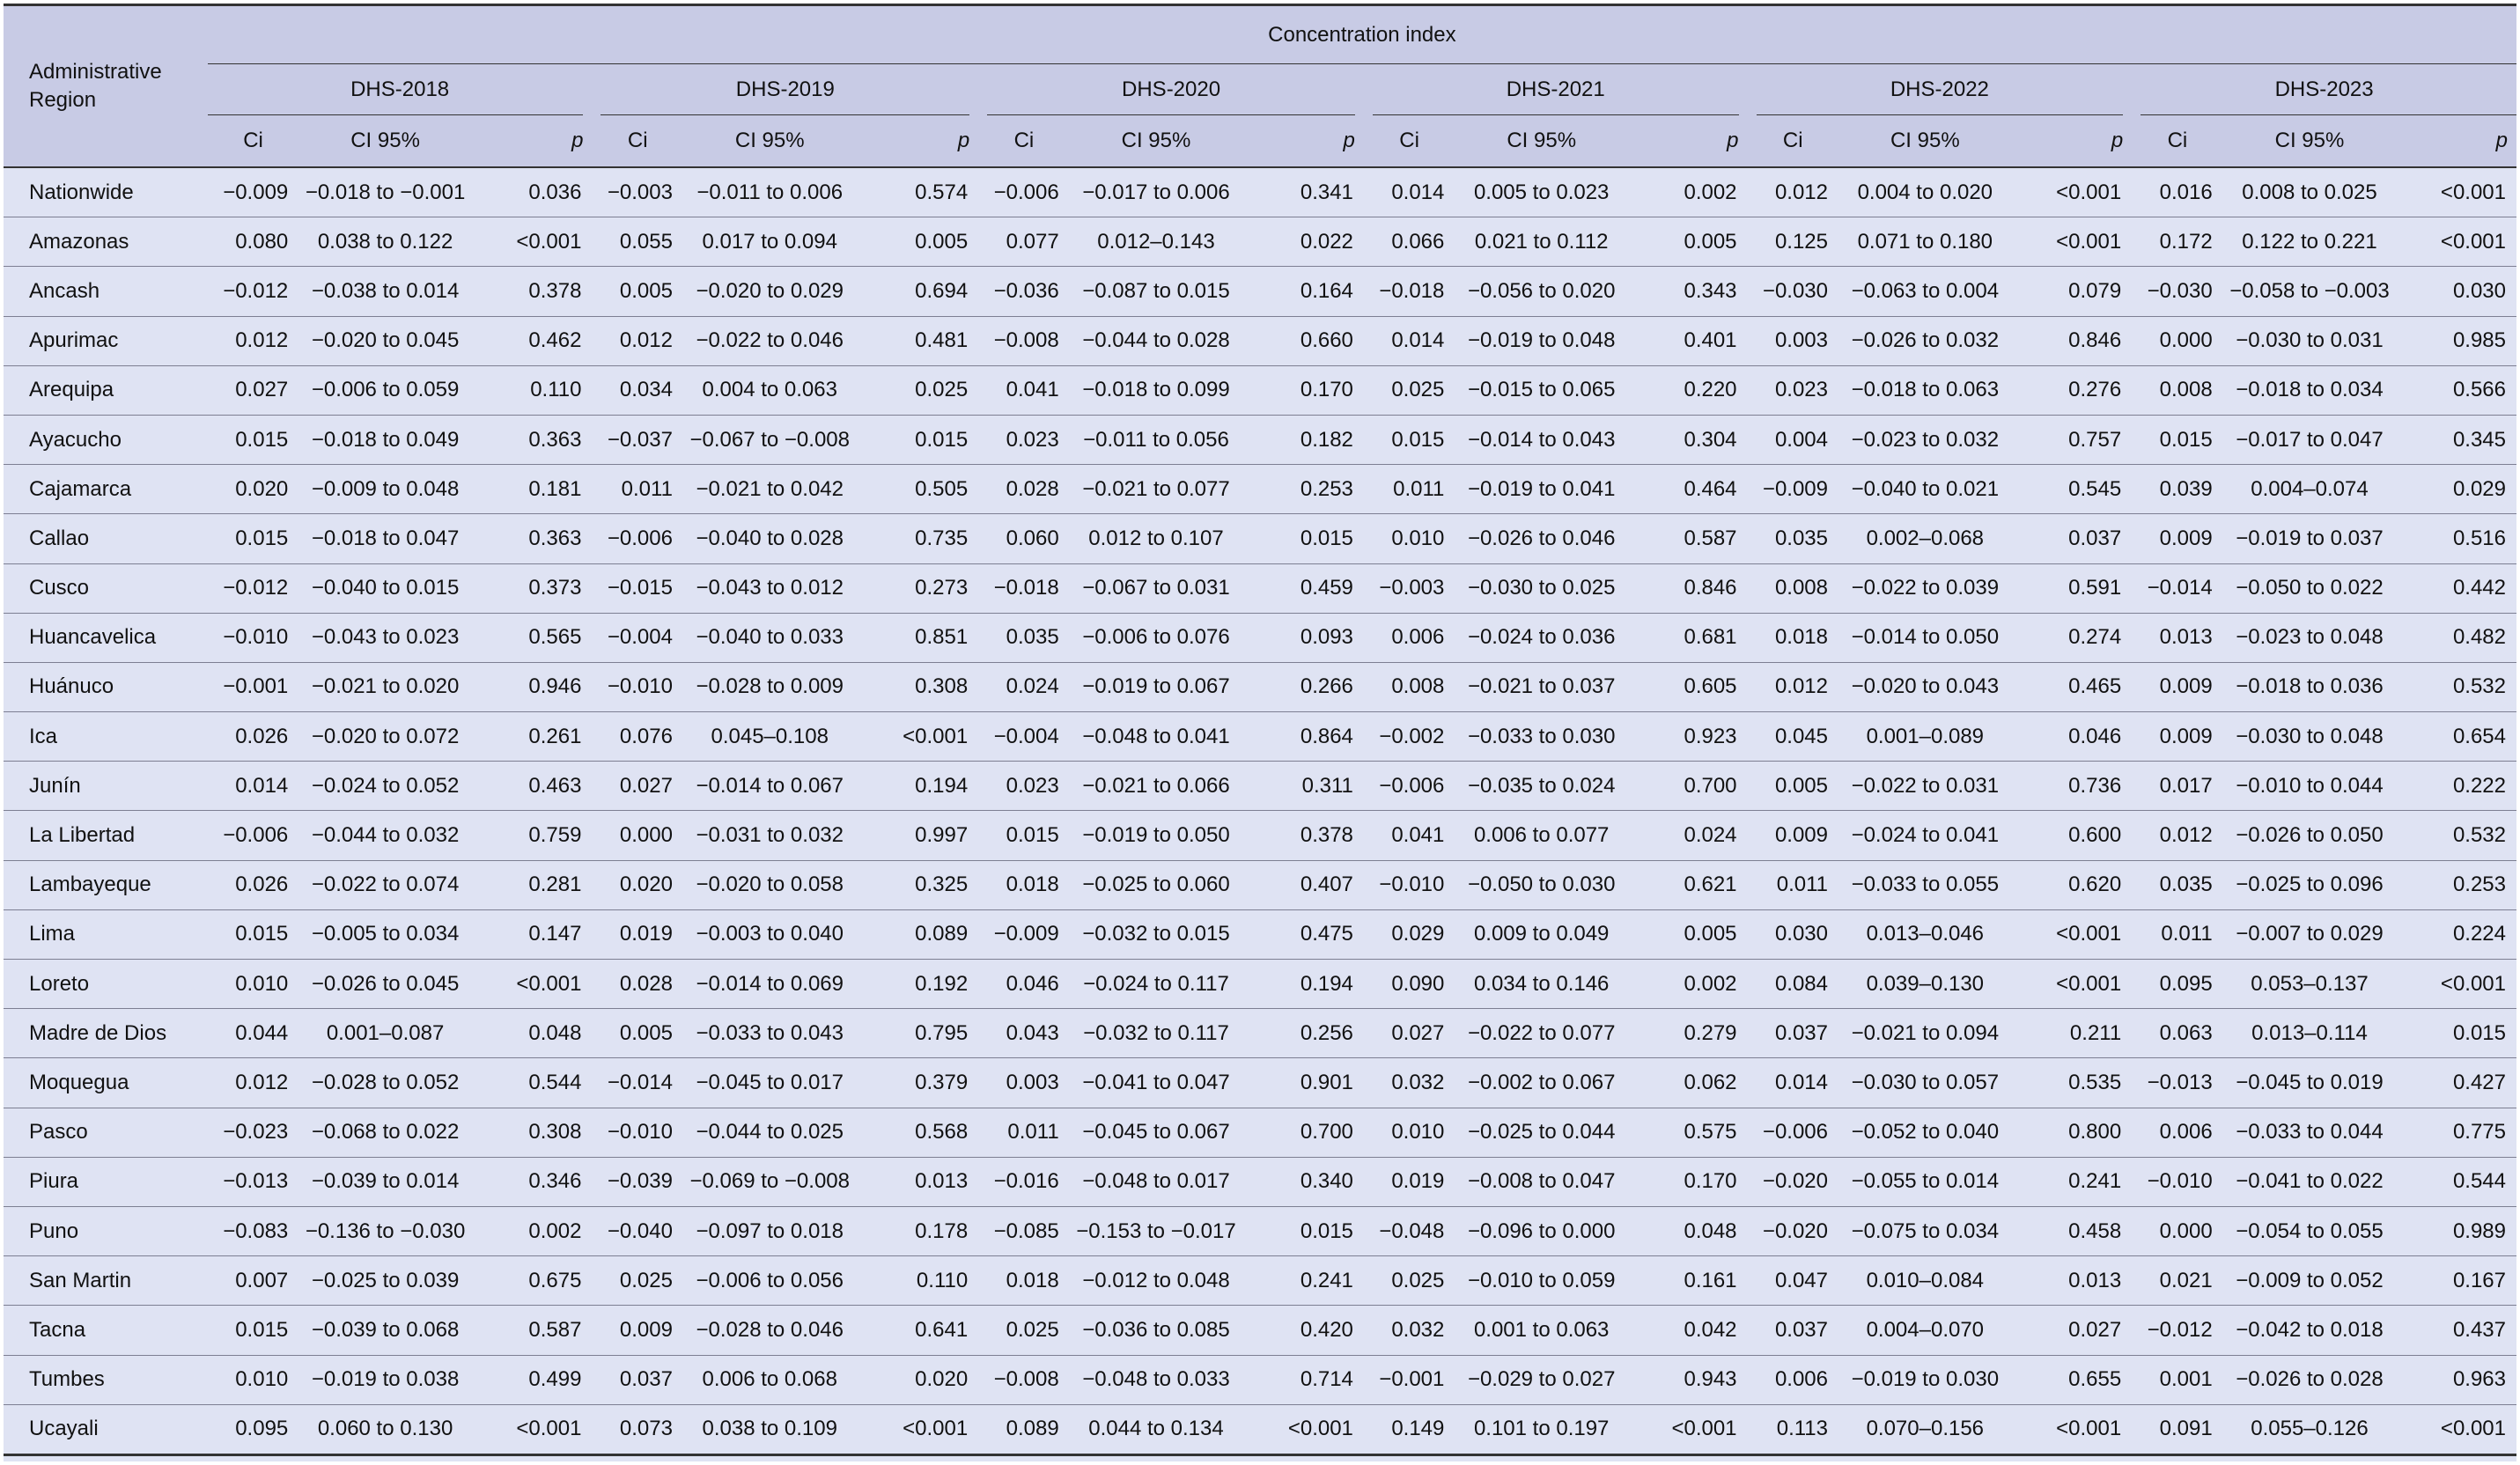 The height and width of the screenshot is (1465, 2520). I want to click on p-value-cell: 0.566, so click(2456, 391).